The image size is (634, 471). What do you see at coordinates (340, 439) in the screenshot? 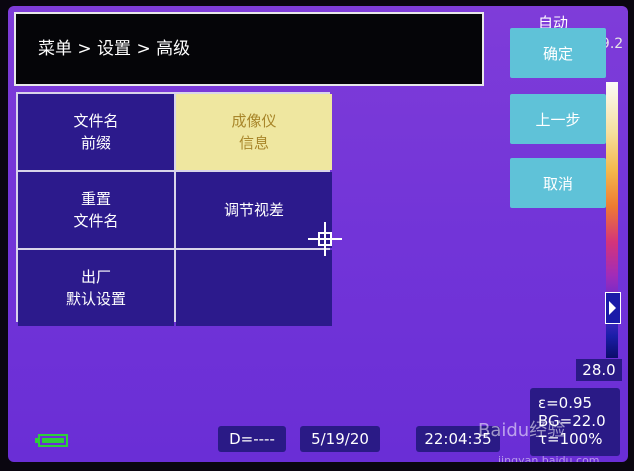
I see `date-readout: 5/19/20` at bounding box center [340, 439].